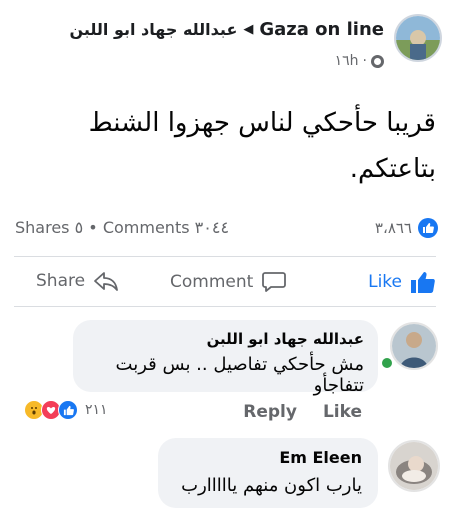 The image size is (450, 532). I want to click on comment-button: Comment, so click(228, 282).